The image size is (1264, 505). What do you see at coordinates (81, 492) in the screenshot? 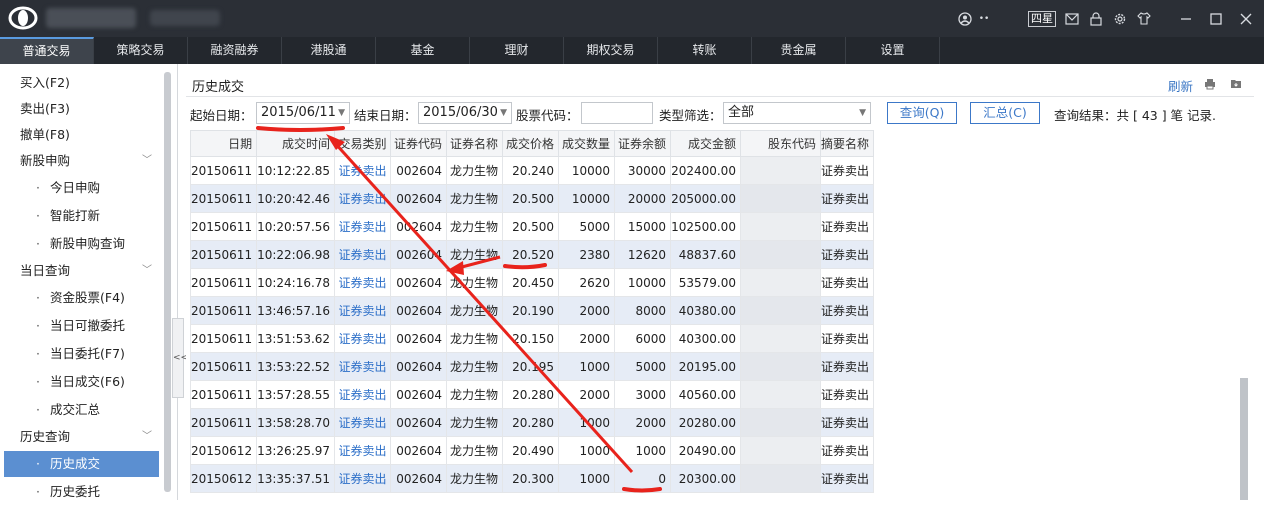
I see `sidebar-item-history-orders: 历史委托` at bounding box center [81, 492].